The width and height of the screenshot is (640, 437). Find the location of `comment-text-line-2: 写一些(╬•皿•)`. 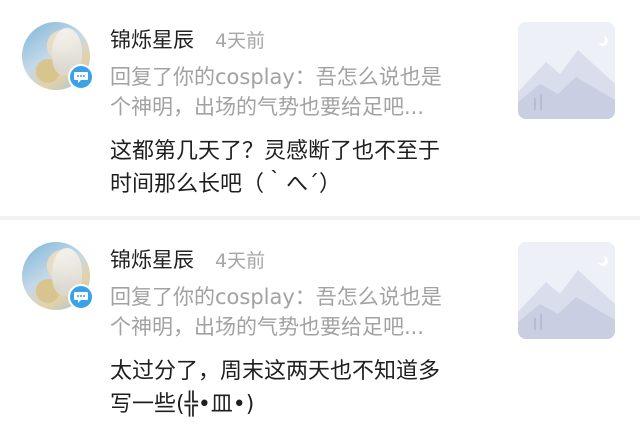

comment-text-line-2: 写一些(╬•皿•) is located at coordinates (182, 404).